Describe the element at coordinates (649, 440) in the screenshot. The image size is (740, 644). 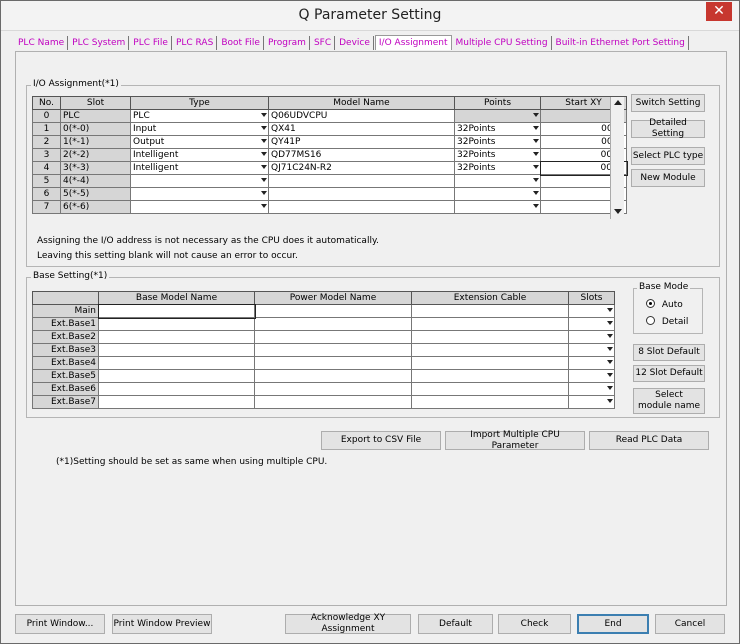
I see `read-plc-data-button: Read PLC Data` at that location.